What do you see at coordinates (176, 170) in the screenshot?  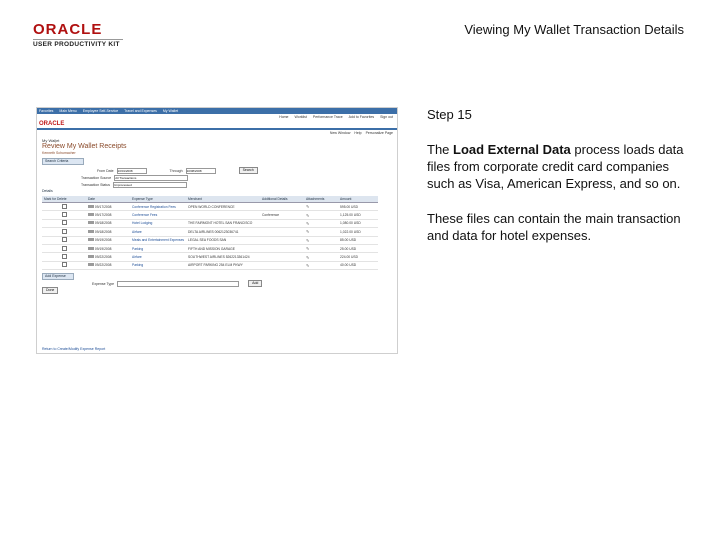 I see `through-label: Through` at bounding box center [176, 170].